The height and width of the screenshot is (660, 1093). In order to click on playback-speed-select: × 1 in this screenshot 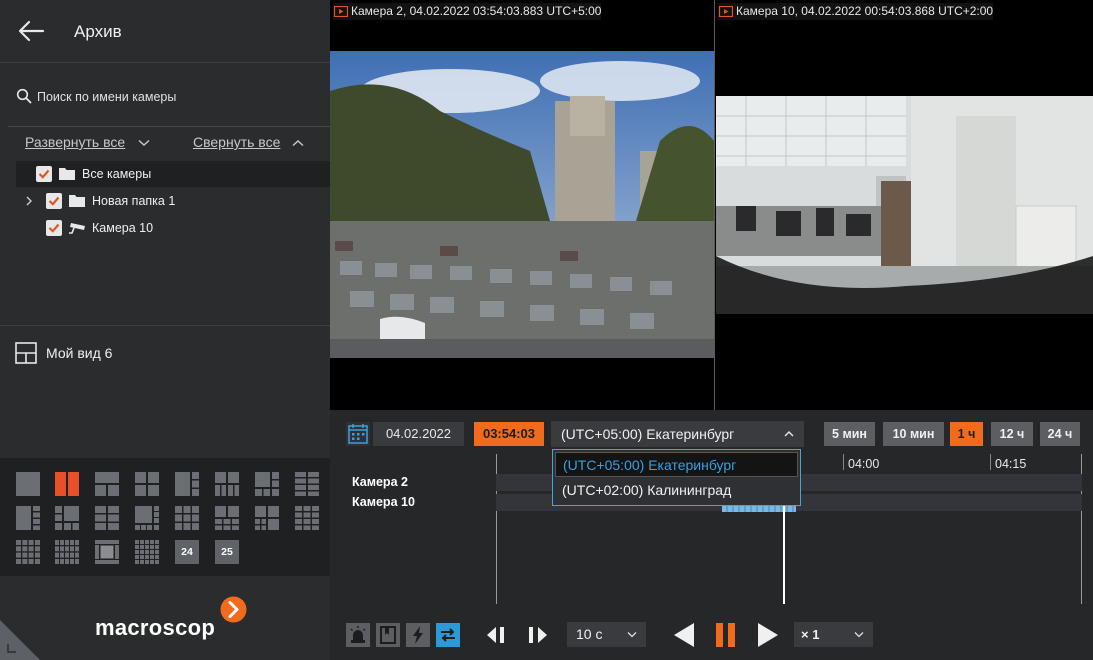, I will do `click(833, 634)`.